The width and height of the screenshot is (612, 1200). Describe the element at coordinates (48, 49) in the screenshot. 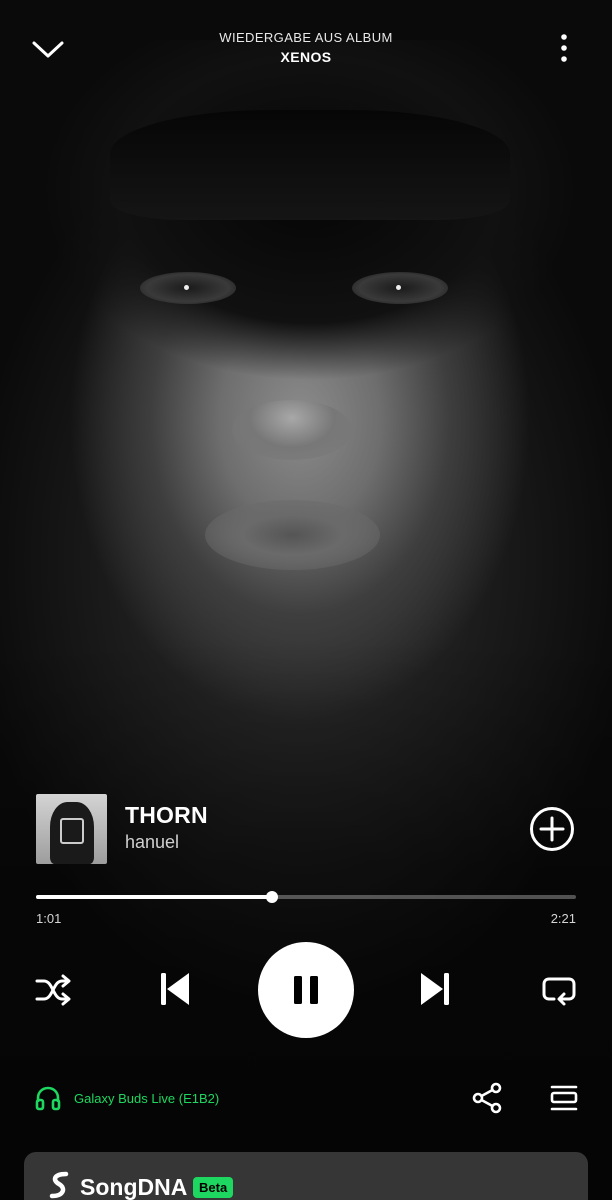

I see `chevron-down-icon` at that location.